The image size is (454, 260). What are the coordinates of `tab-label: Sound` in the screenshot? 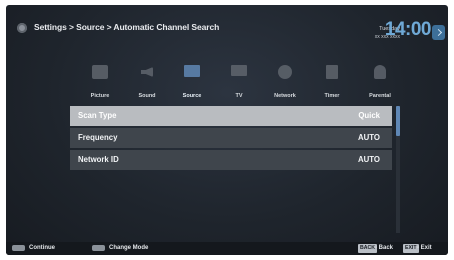 It's located at (147, 96).